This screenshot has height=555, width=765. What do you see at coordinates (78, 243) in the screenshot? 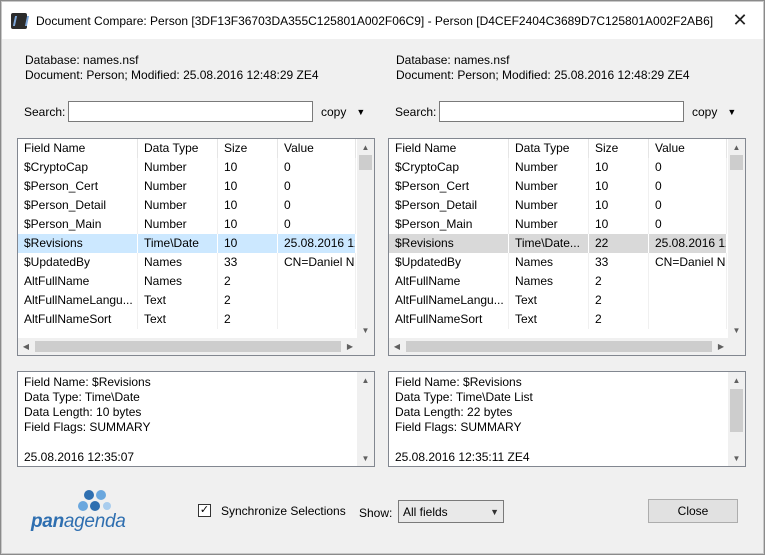
I see `table-cell: $Revisions` at bounding box center [78, 243].